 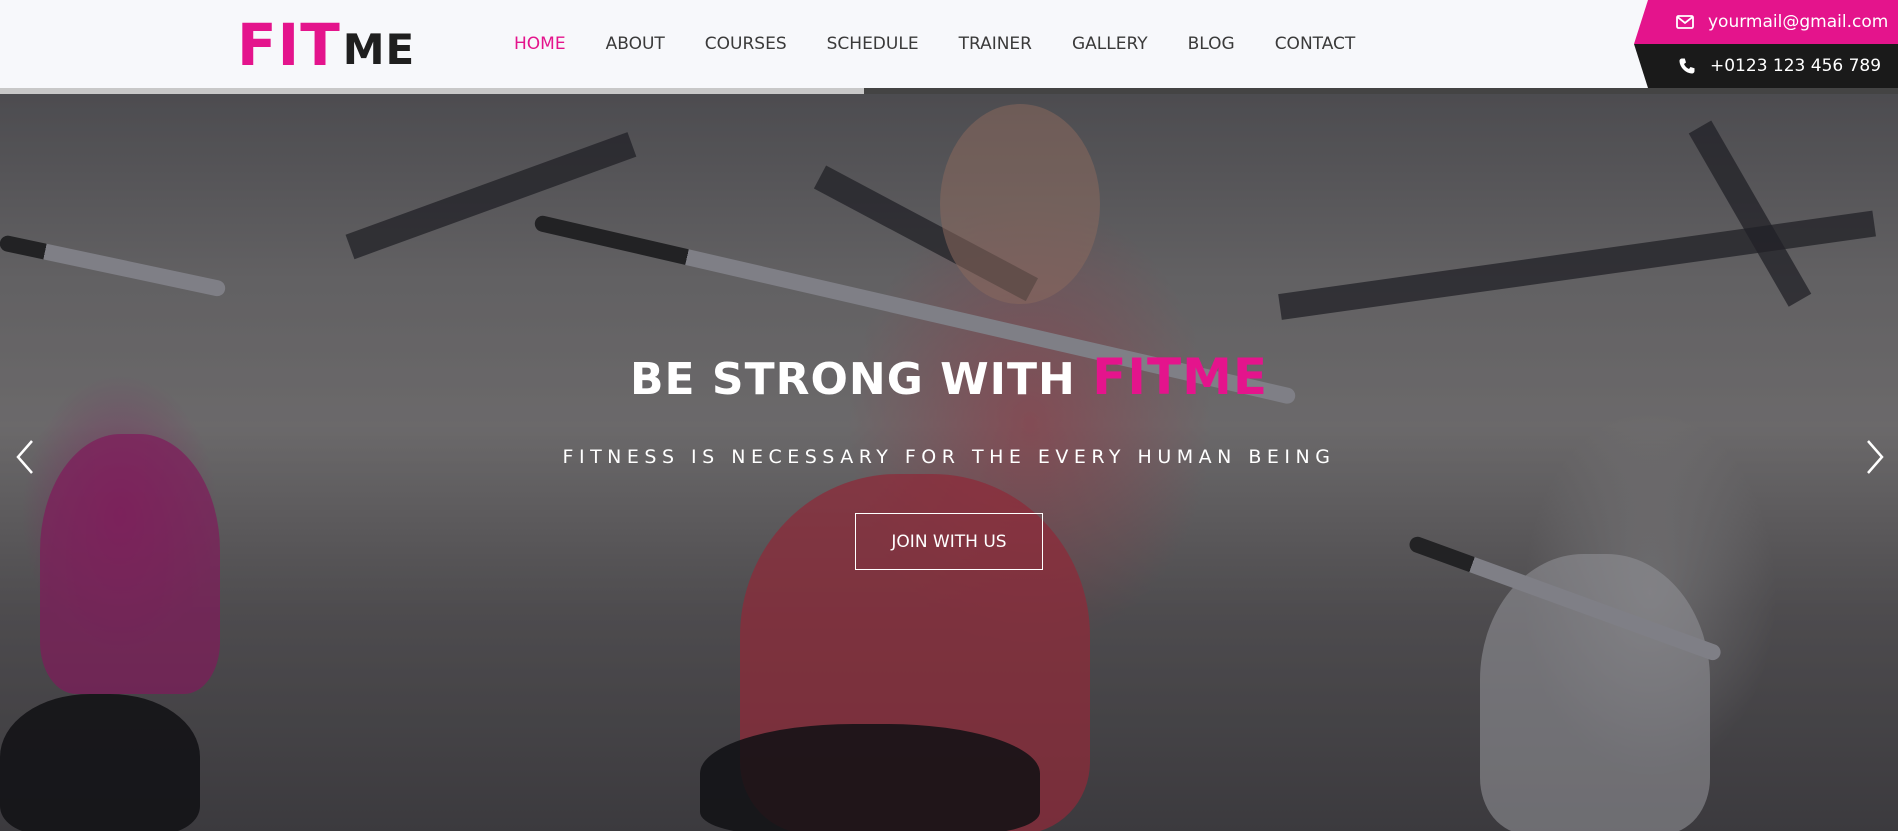 I want to click on nav-item-home: HOME, so click(x=540, y=44).